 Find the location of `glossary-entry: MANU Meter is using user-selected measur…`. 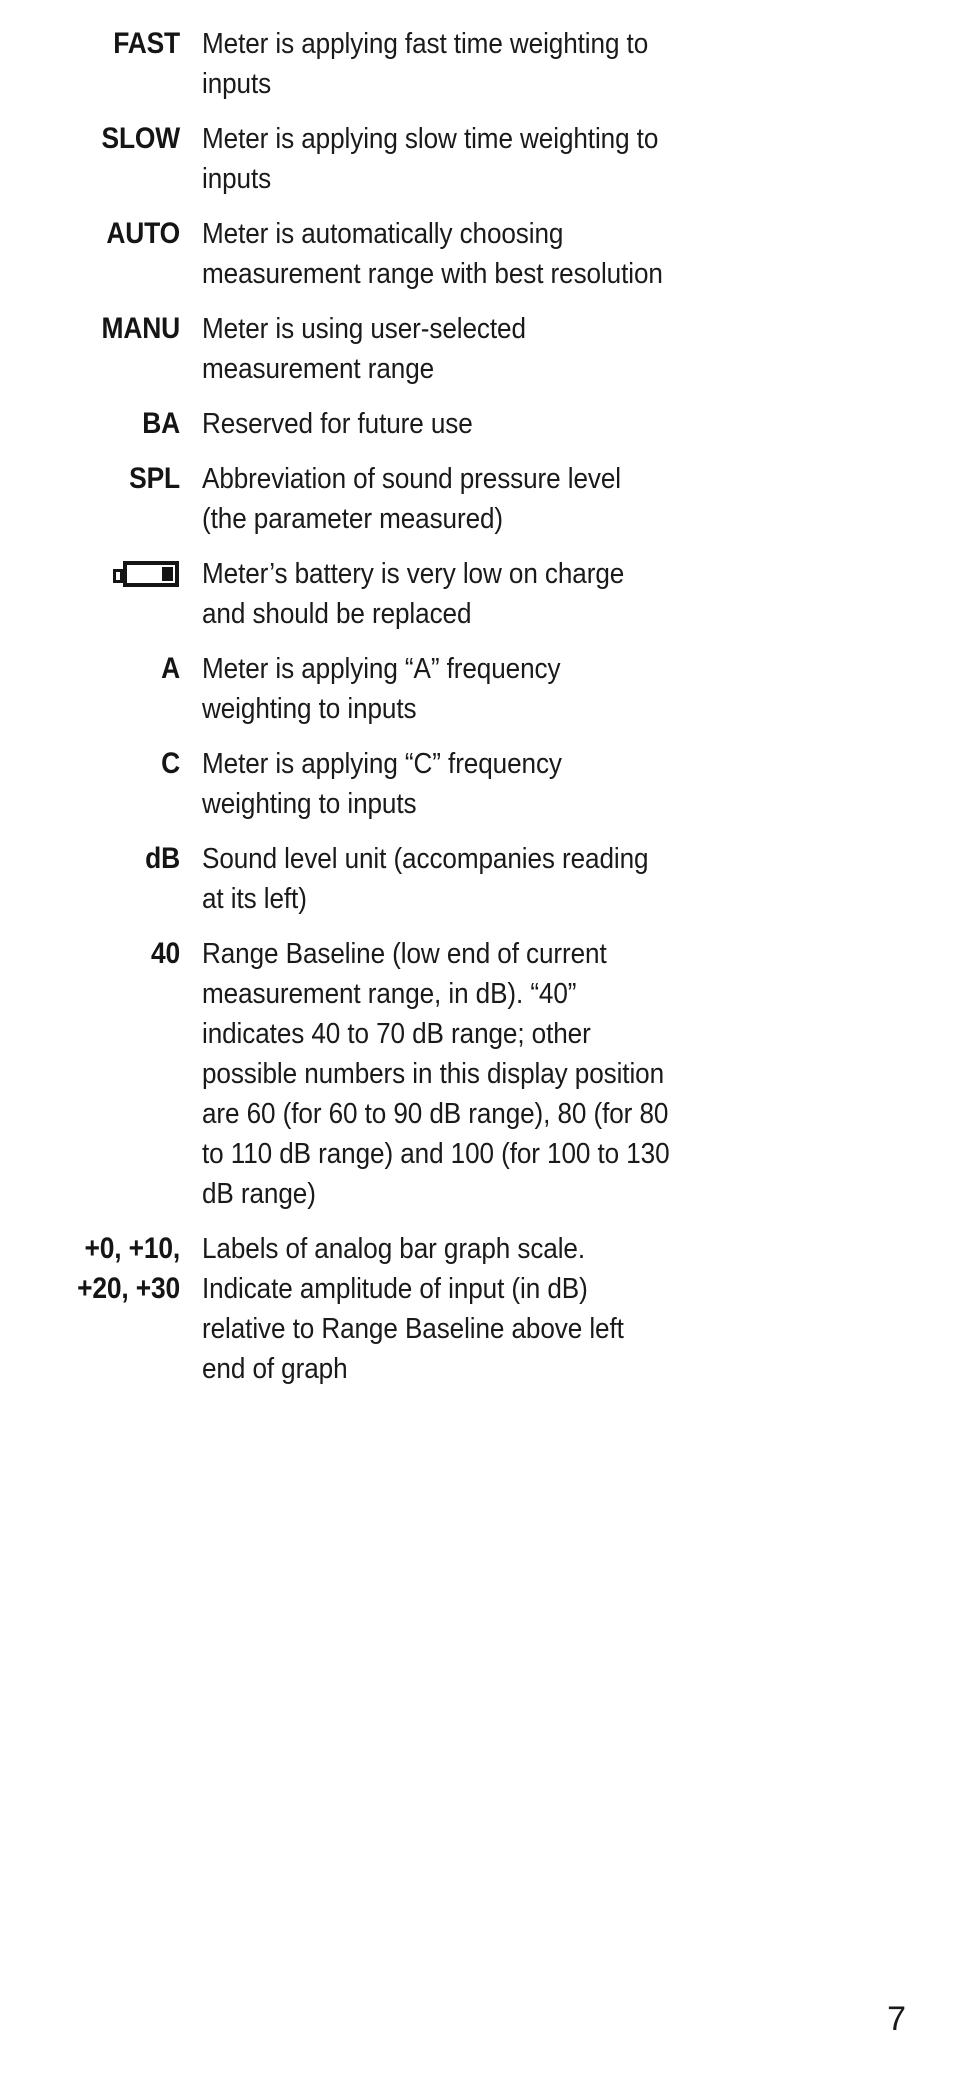

glossary-entry: MANU Meter is using user-selected measur… is located at coordinates (477, 349).